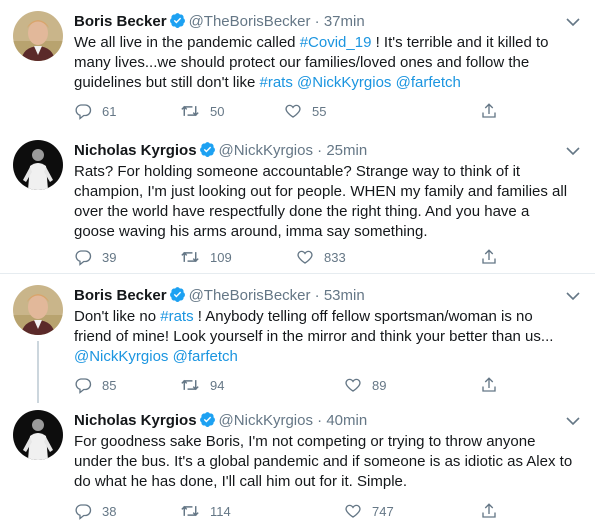 The image size is (595, 531). I want to click on reply-count: 85, so click(109, 385).